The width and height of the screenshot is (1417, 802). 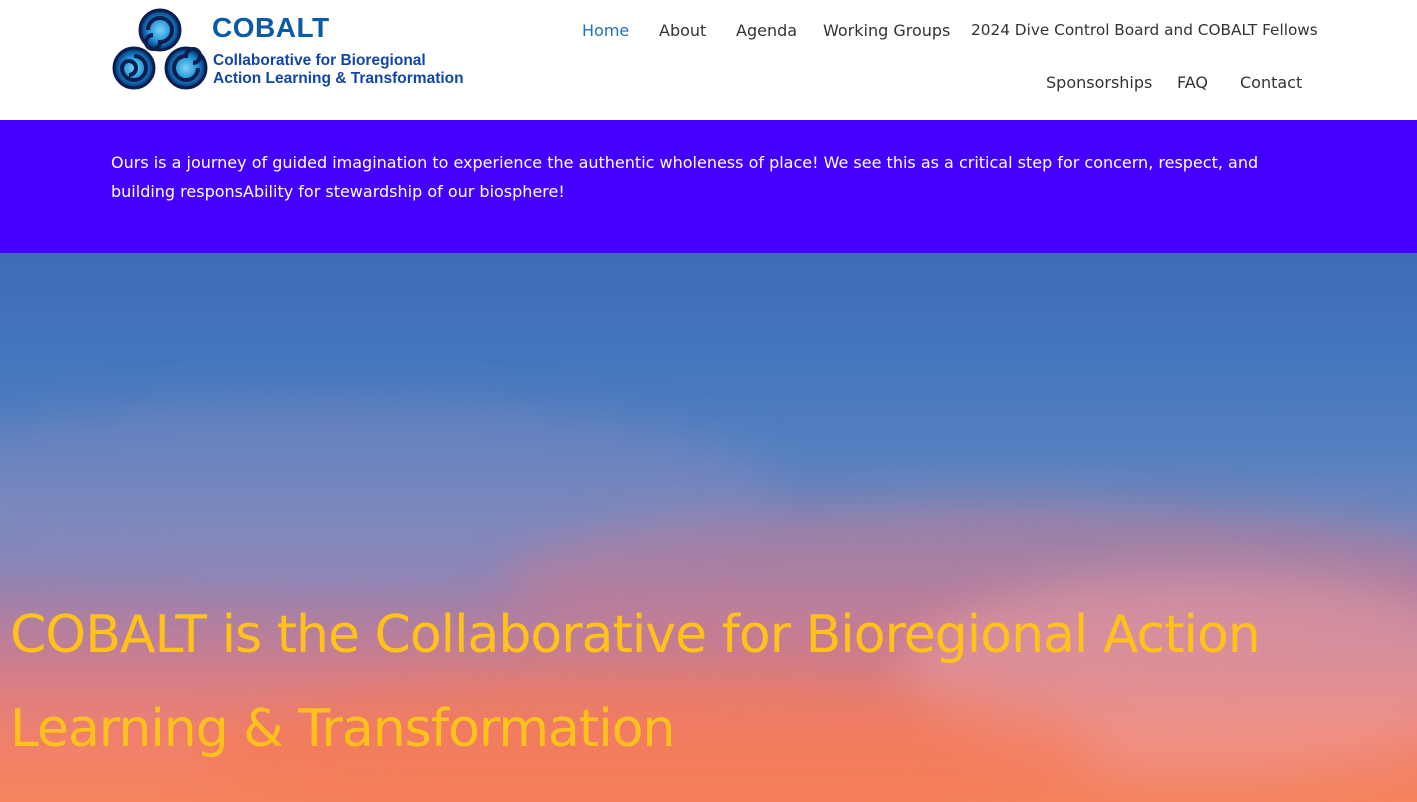 What do you see at coordinates (1099, 83) in the screenshot?
I see `nav-item-sponsorships: Sponsorships` at bounding box center [1099, 83].